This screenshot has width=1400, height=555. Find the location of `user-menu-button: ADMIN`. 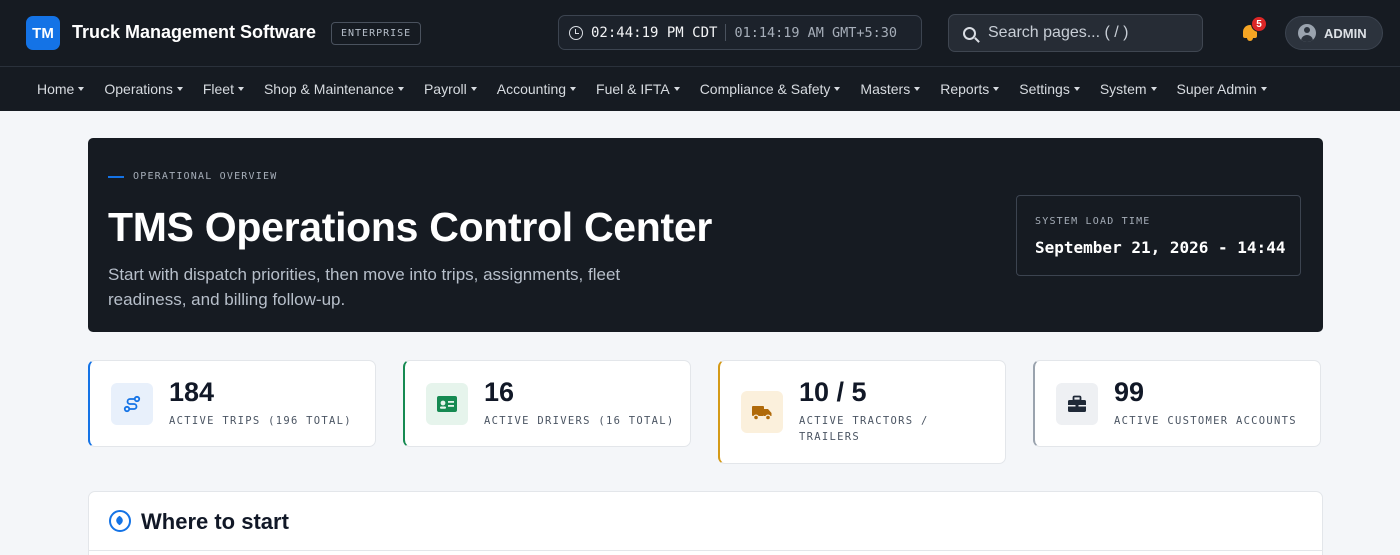

user-menu-button: ADMIN is located at coordinates (1334, 33).